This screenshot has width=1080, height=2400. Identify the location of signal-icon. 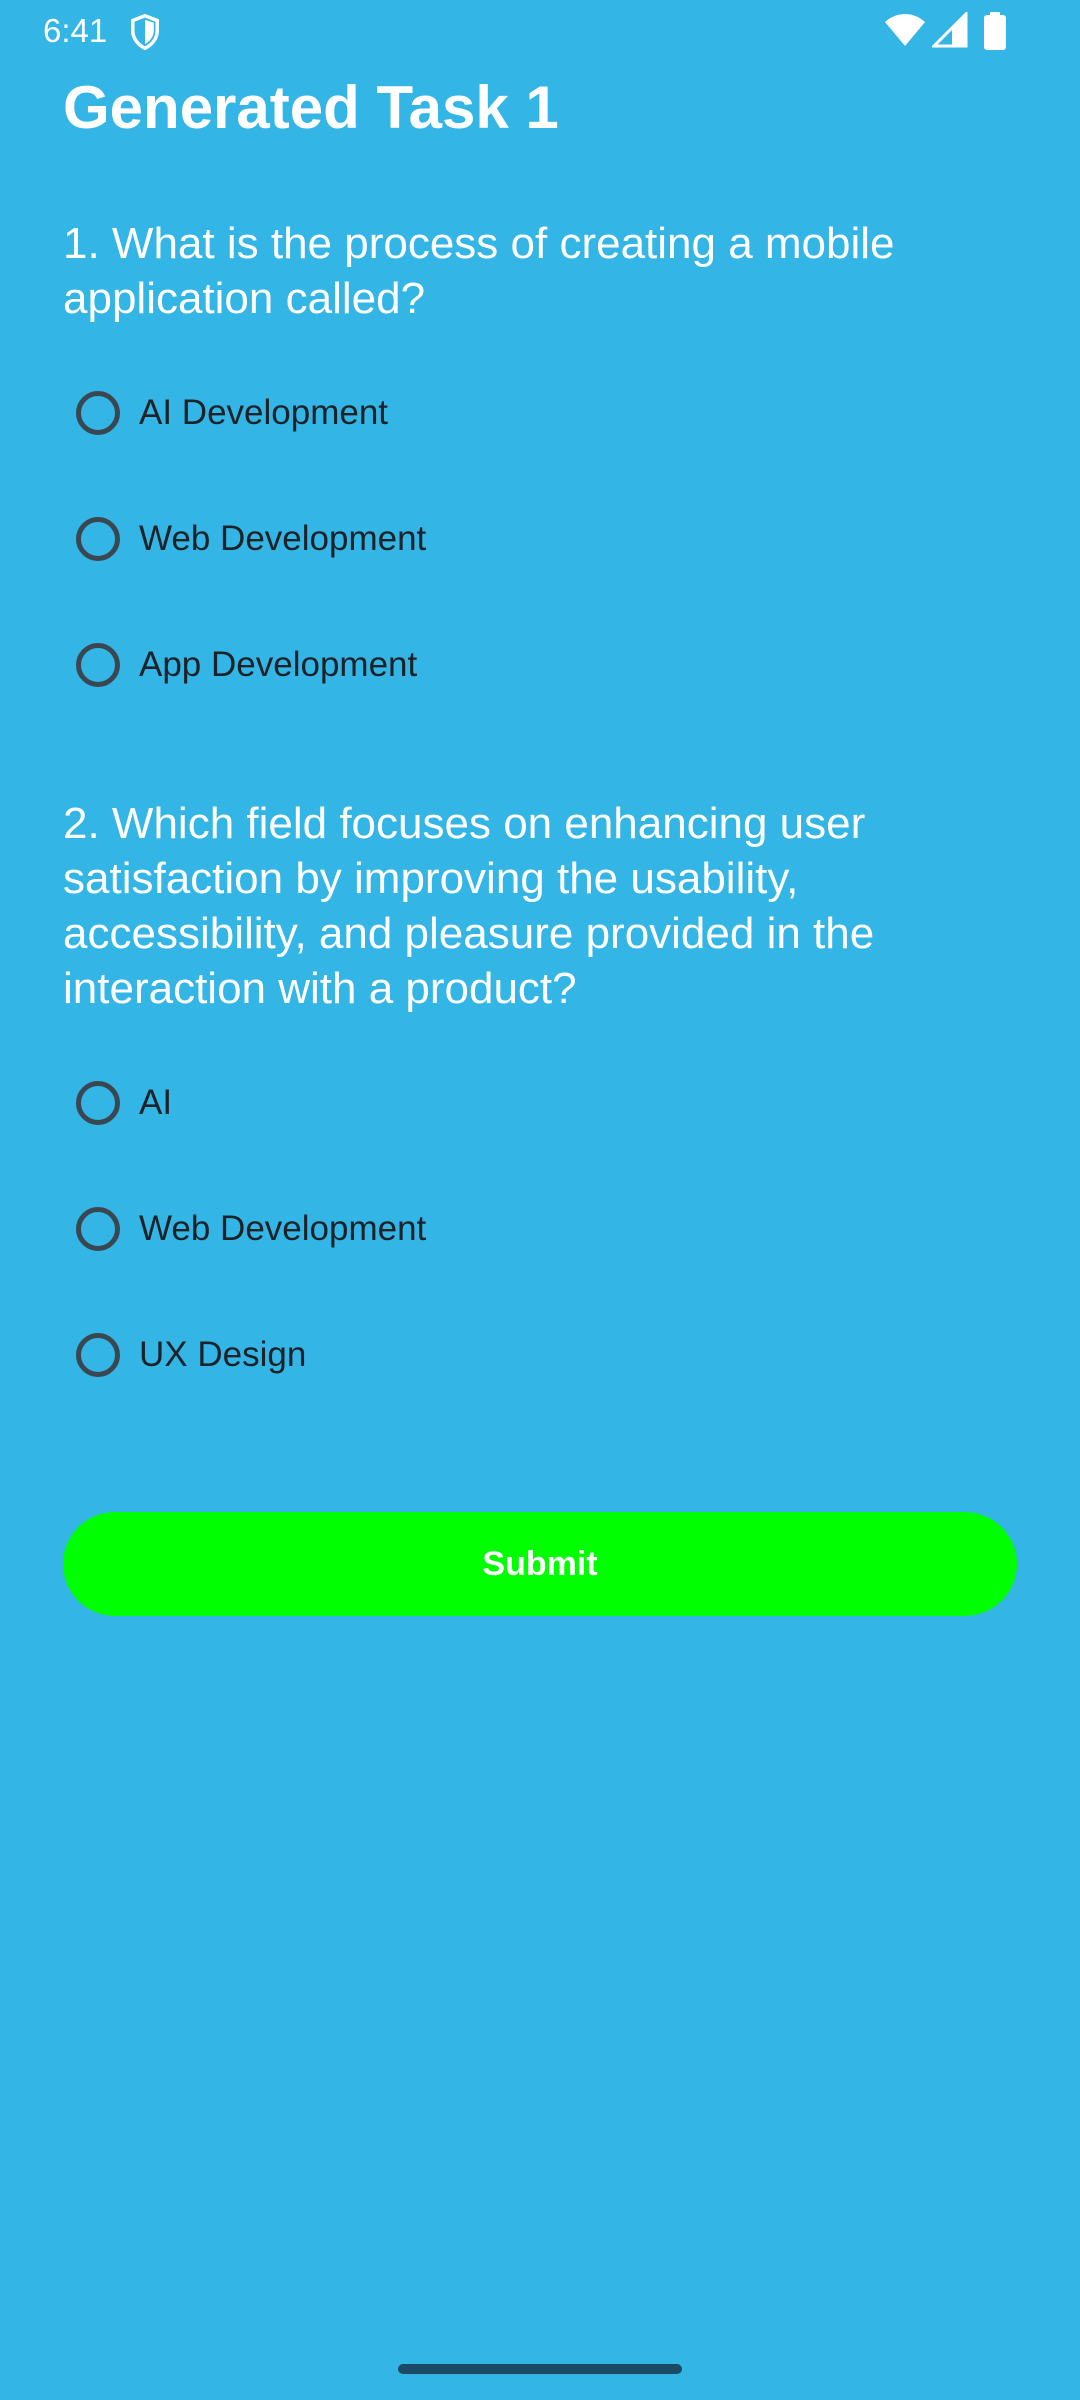
(950, 30).